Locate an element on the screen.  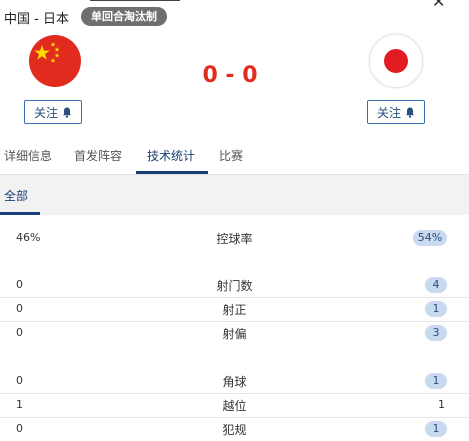
stat-label: 越位 is located at coordinates (234, 406).